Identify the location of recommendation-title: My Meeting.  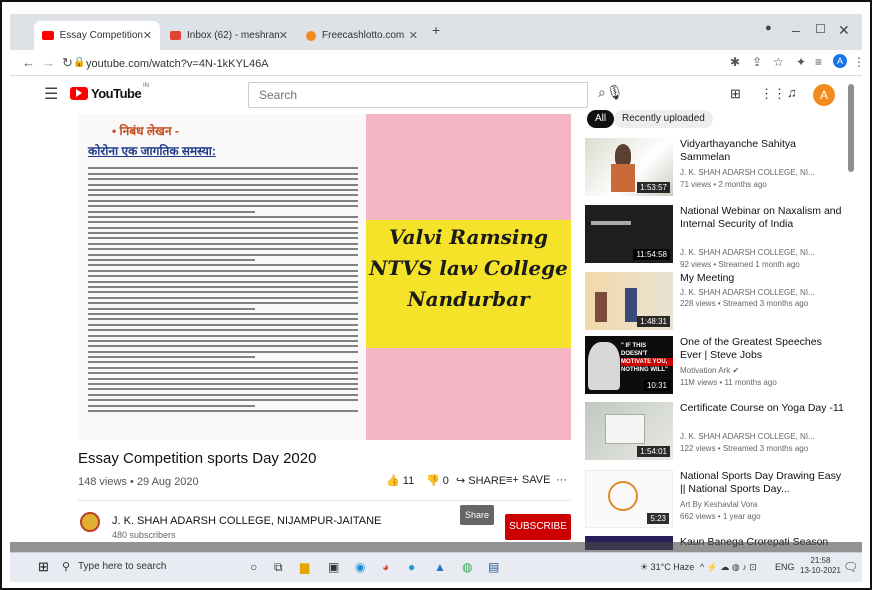
(762, 278).